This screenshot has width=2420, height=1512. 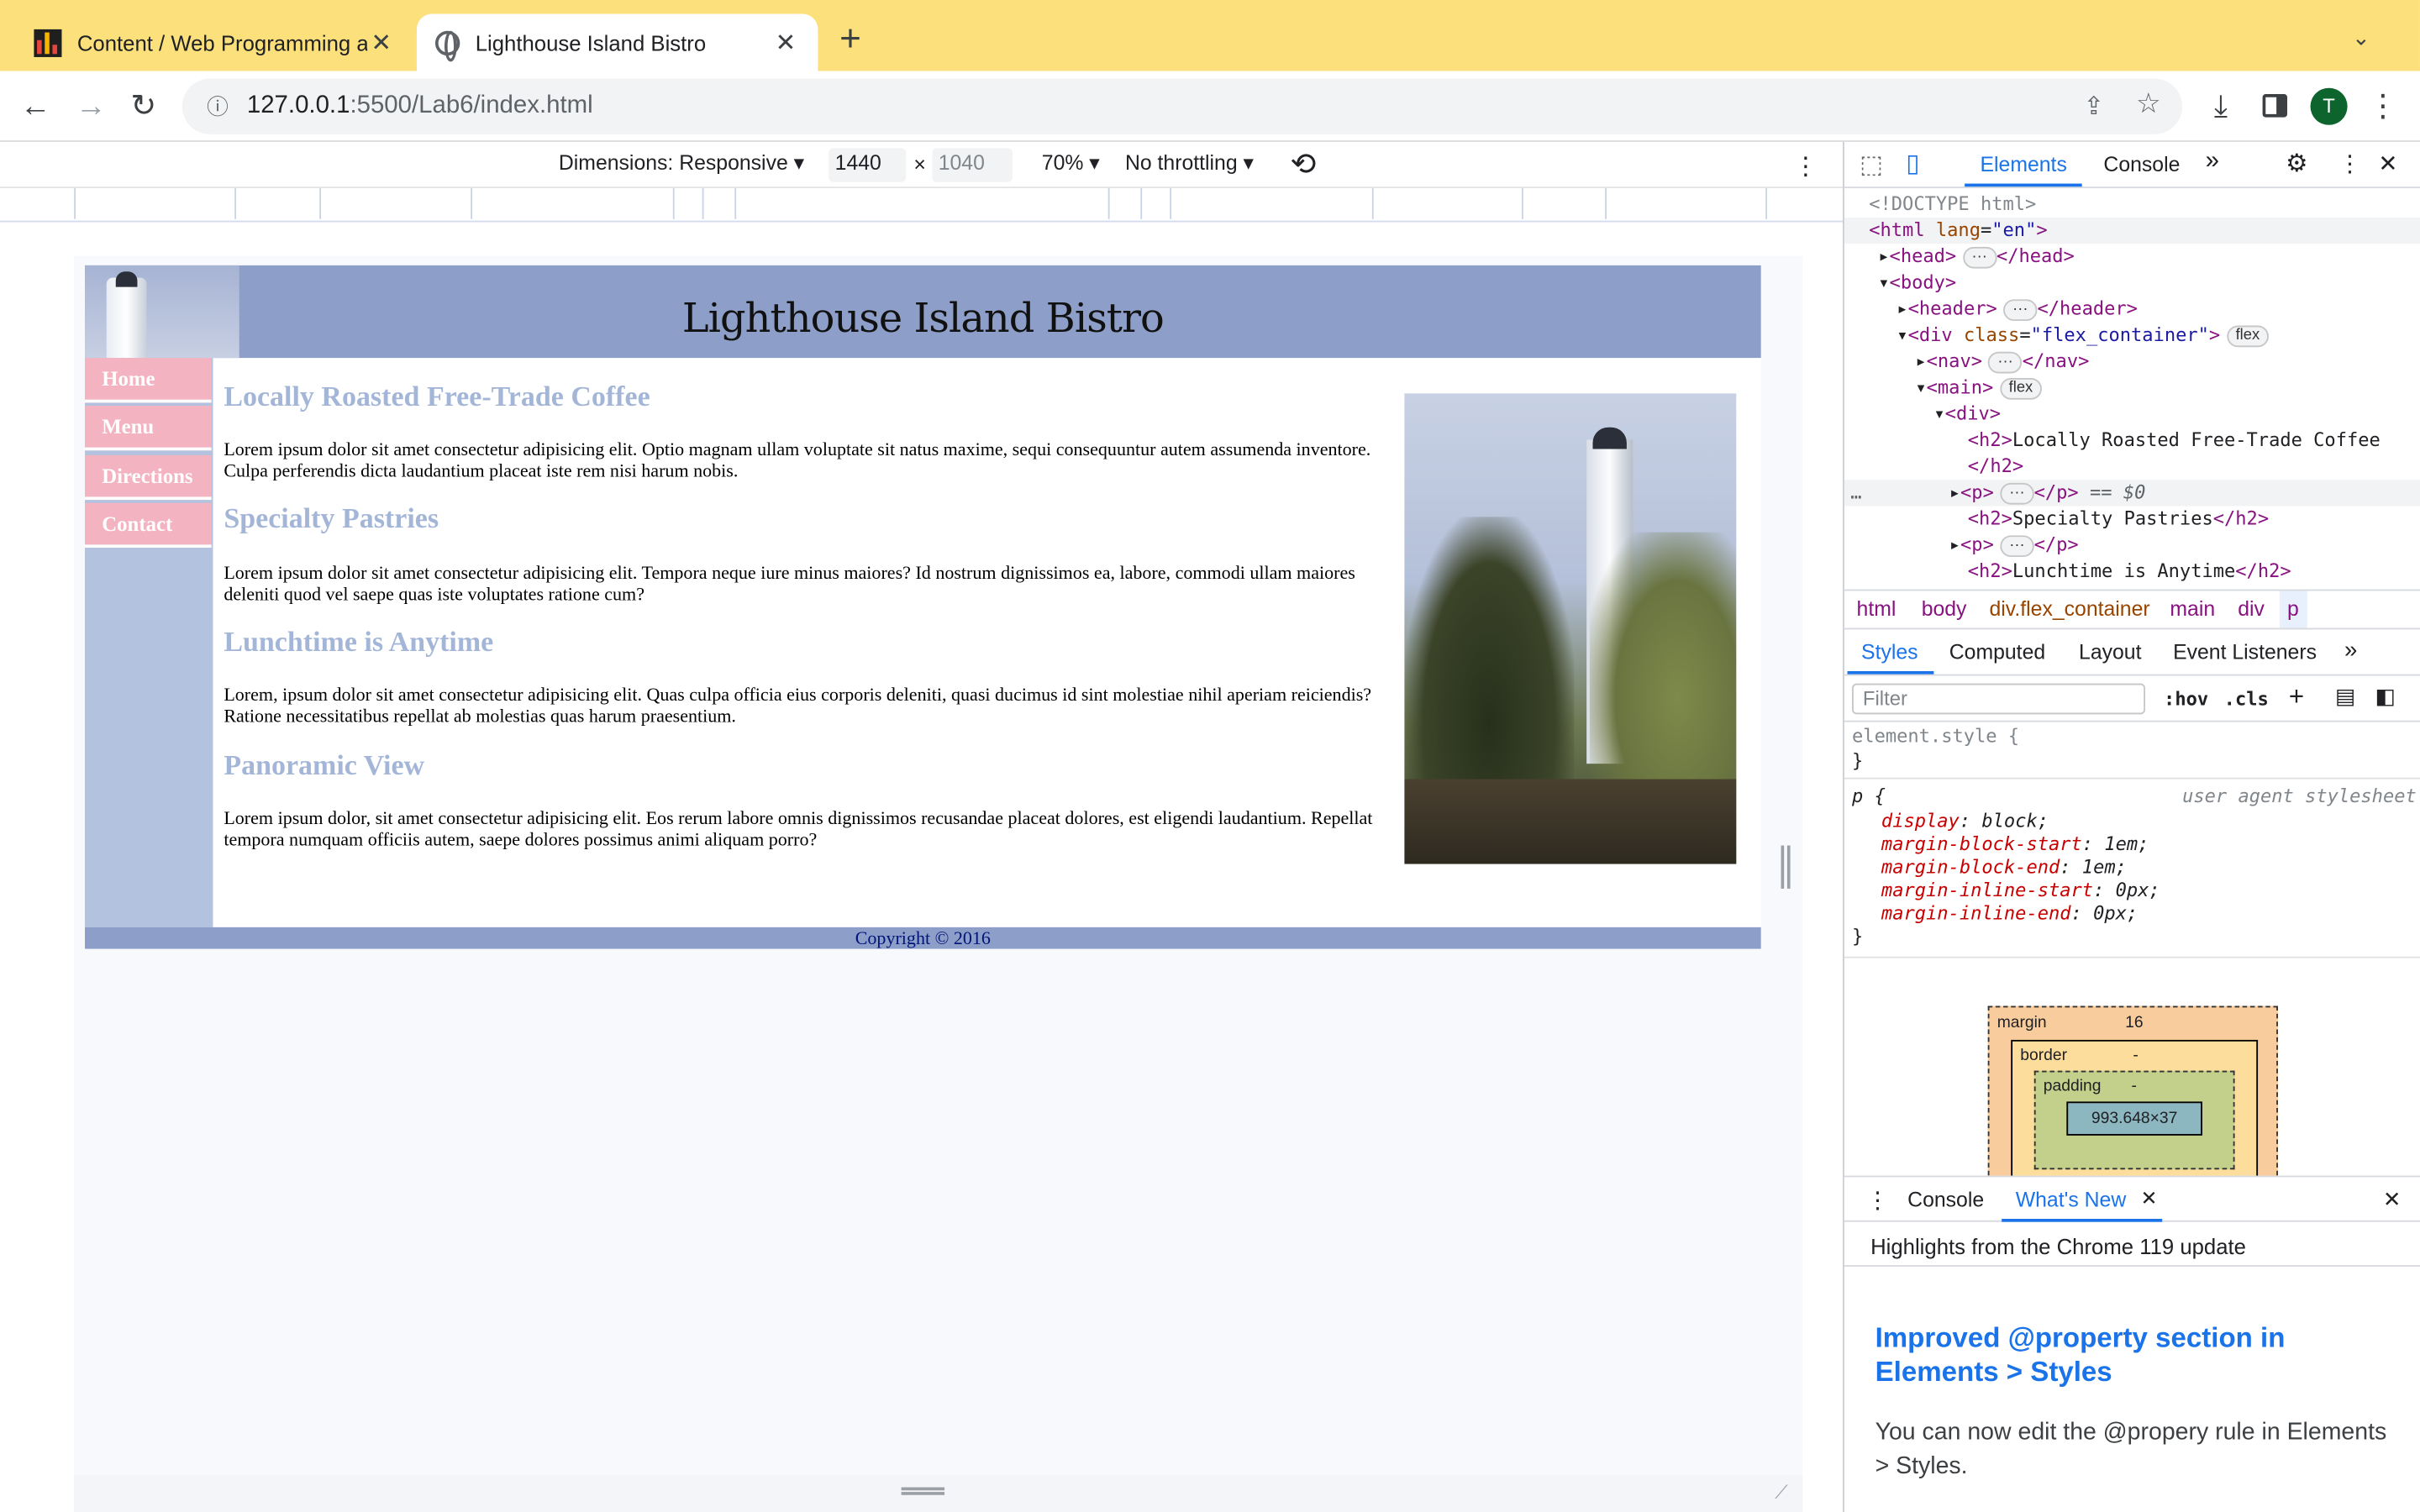 I want to click on viewport-bottom-handle: ⟋, so click(x=938, y=1493).